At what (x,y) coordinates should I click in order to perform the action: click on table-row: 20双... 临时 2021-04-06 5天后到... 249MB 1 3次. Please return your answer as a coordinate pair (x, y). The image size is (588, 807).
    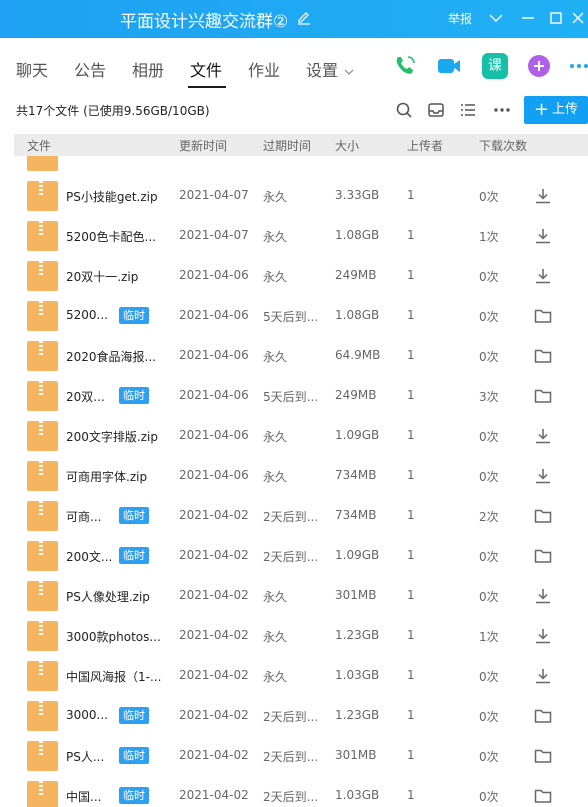
    Looking at the image, I should click on (294, 396).